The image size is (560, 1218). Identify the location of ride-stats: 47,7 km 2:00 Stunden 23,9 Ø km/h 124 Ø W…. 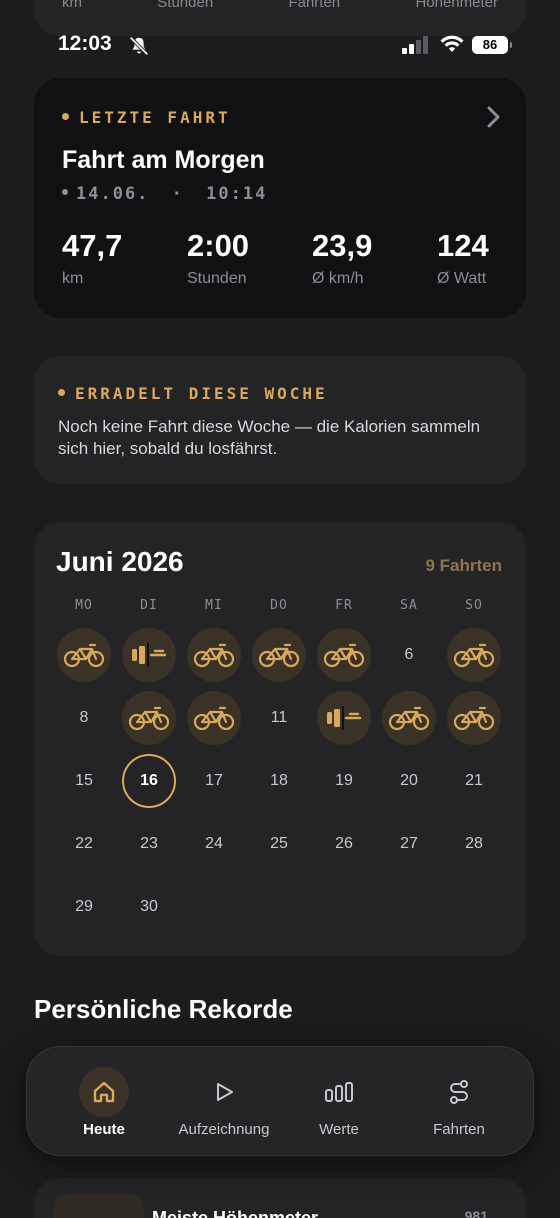
(282, 263).